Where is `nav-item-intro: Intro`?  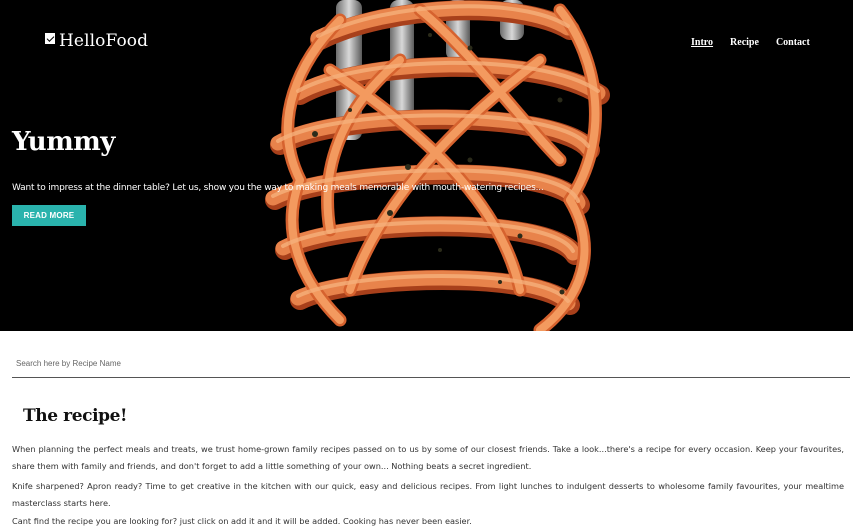
nav-item-intro: Intro is located at coordinates (702, 42).